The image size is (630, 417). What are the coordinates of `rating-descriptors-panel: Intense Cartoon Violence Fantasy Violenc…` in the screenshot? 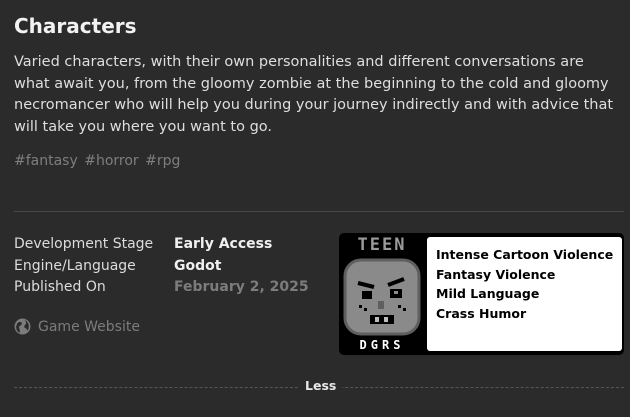 It's located at (524, 294).